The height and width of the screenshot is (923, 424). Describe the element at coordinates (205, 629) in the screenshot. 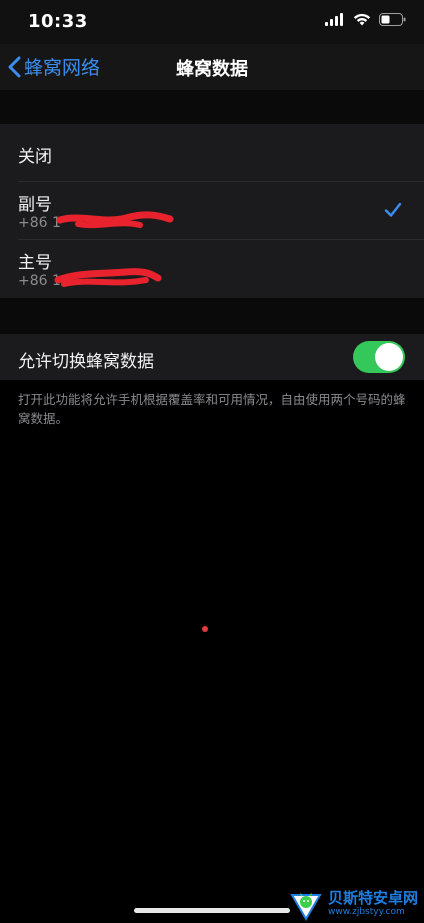

I see `touch-indicator-dot` at that location.